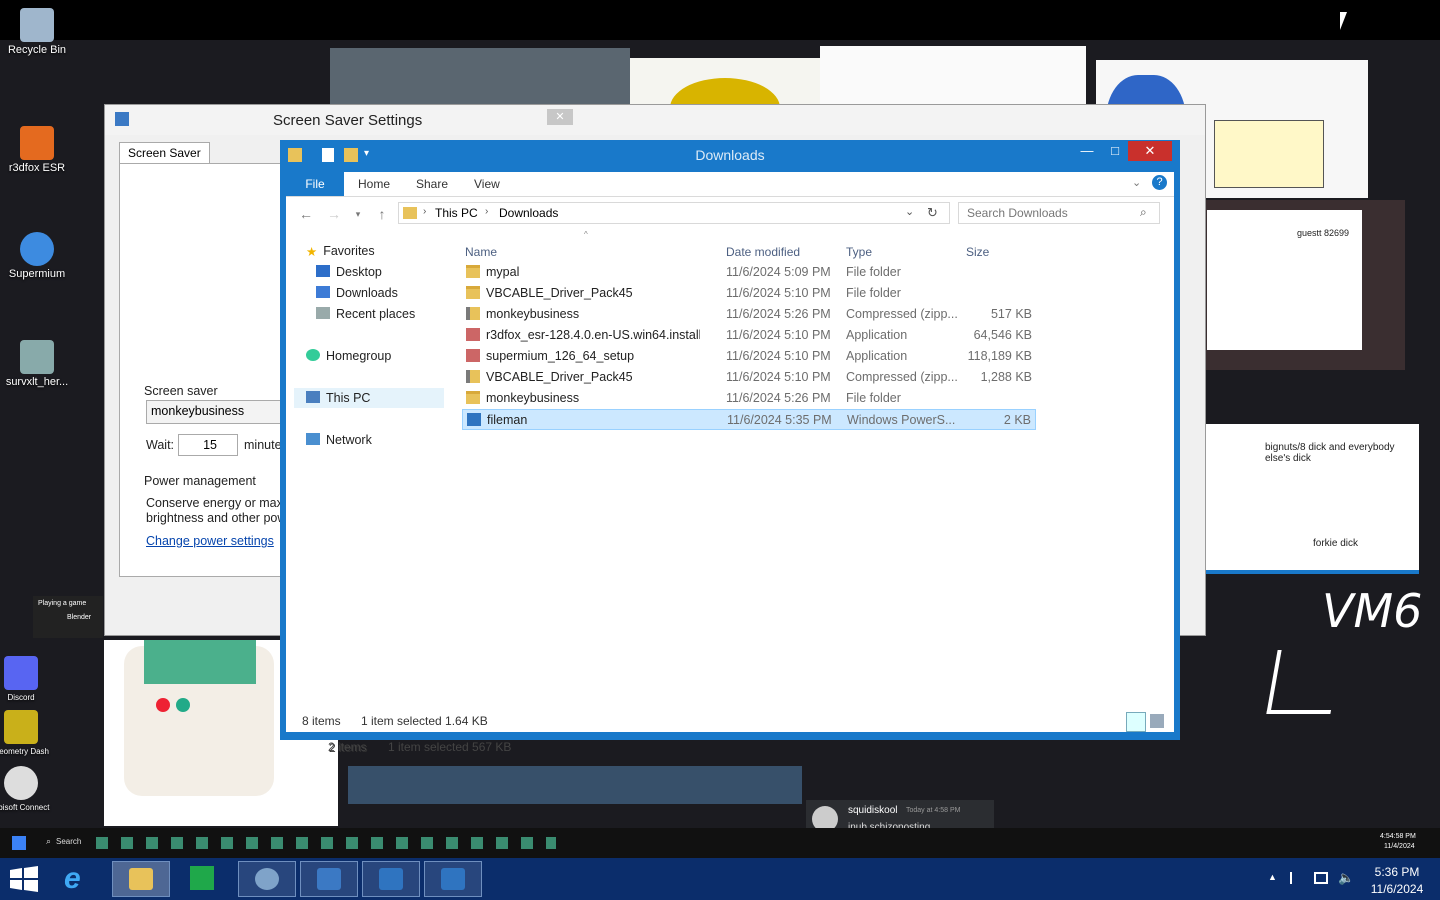  Describe the element at coordinates (877, 335) in the screenshot. I see `file-type: Application` at that location.